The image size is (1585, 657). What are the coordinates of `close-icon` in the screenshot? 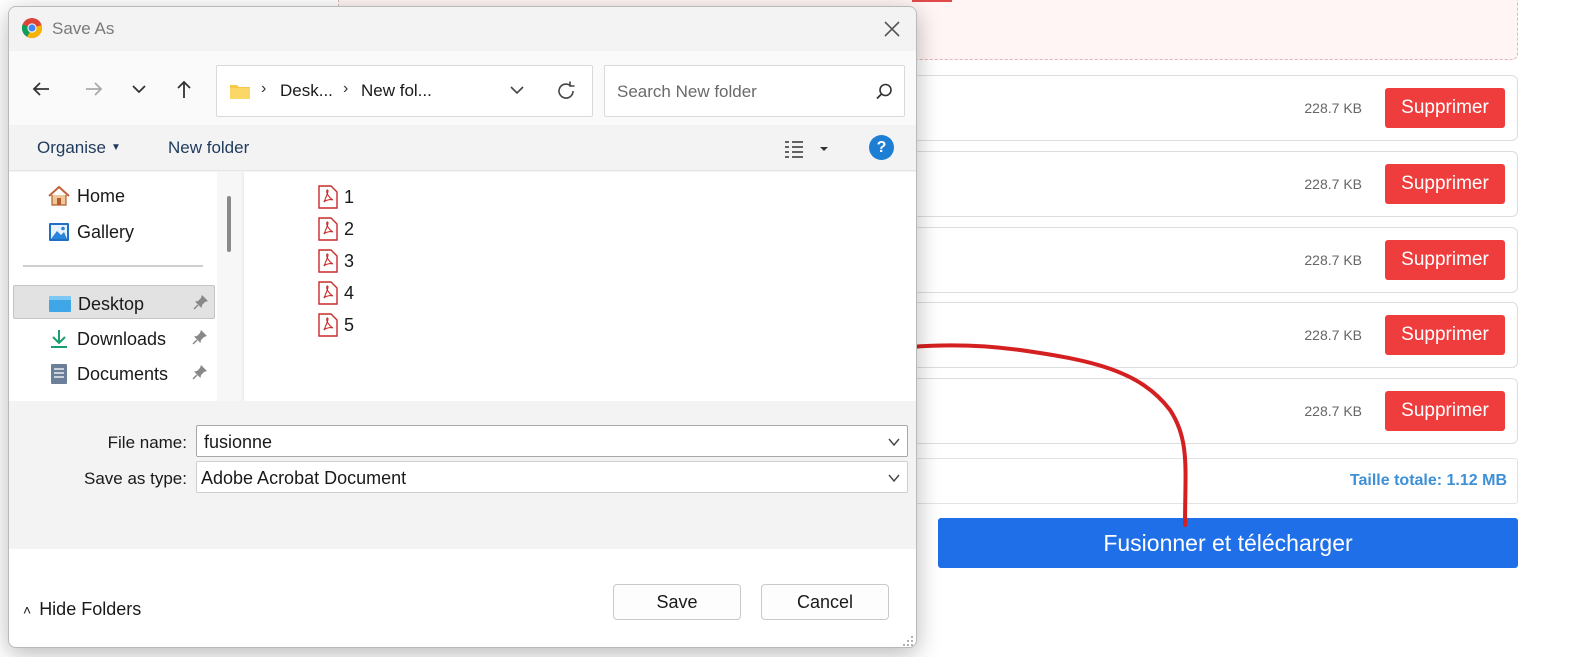 It's located at (892, 29).